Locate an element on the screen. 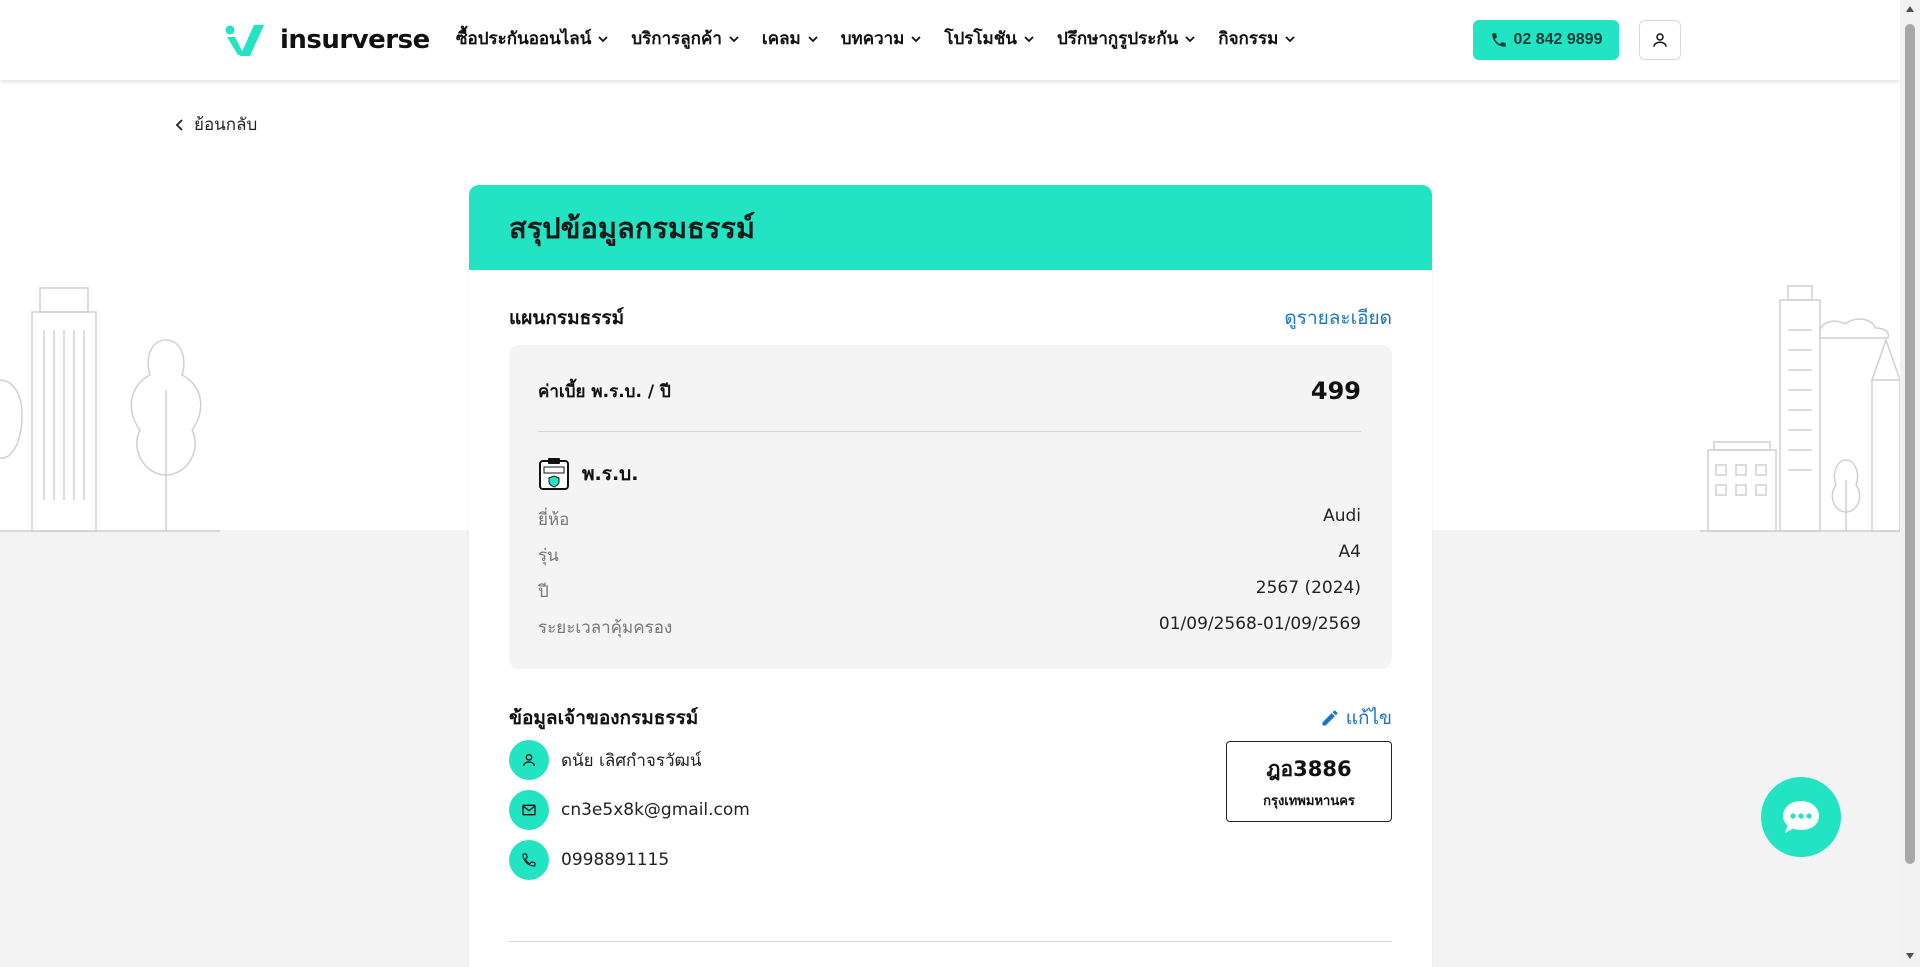 The height and width of the screenshot is (967, 1920). plate-province: กรุงเทพมหานคร is located at coordinates (1309, 801).